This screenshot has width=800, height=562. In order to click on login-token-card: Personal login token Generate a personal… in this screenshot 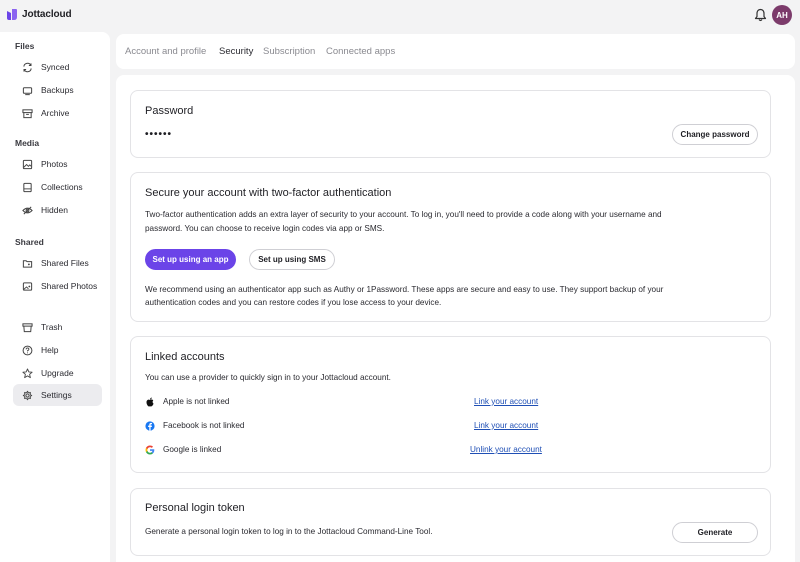, I will do `click(450, 522)`.